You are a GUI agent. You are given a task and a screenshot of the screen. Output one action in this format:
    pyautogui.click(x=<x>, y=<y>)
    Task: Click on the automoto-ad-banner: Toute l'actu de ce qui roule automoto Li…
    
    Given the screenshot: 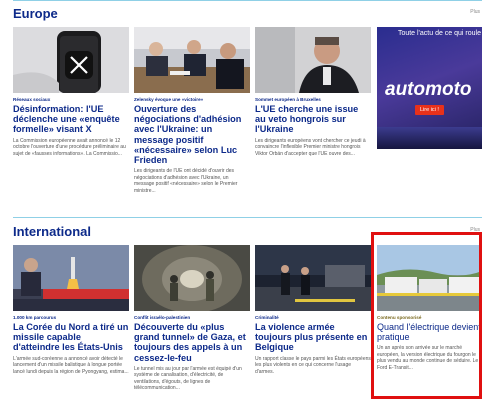 What is the action you would take?
    pyautogui.click(x=429, y=88)
    